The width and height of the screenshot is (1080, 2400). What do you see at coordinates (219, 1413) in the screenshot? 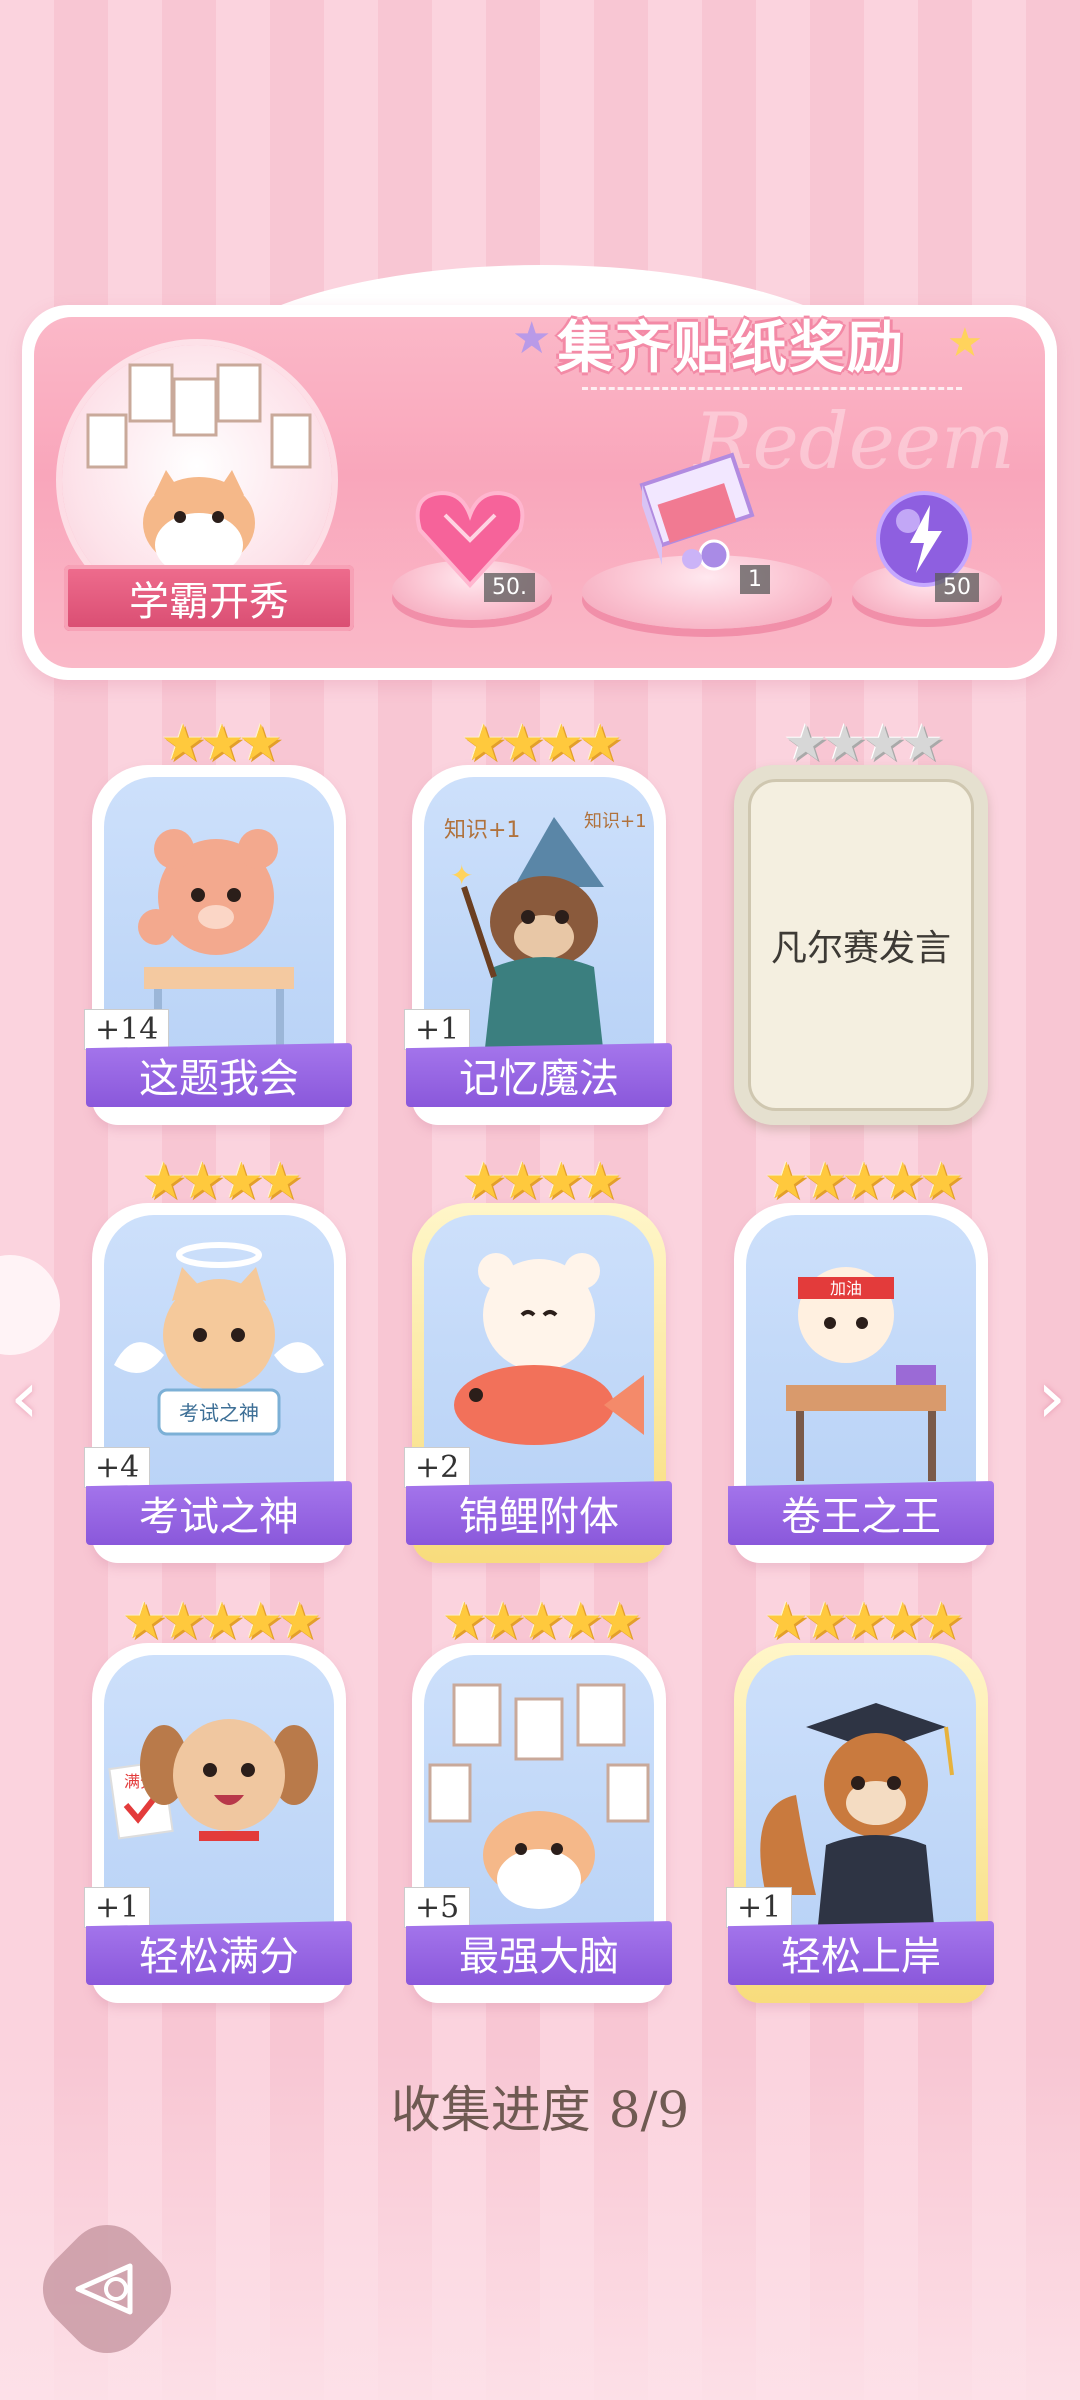
I see `art-text: 考试之神` at bounding box center [219, 1413].